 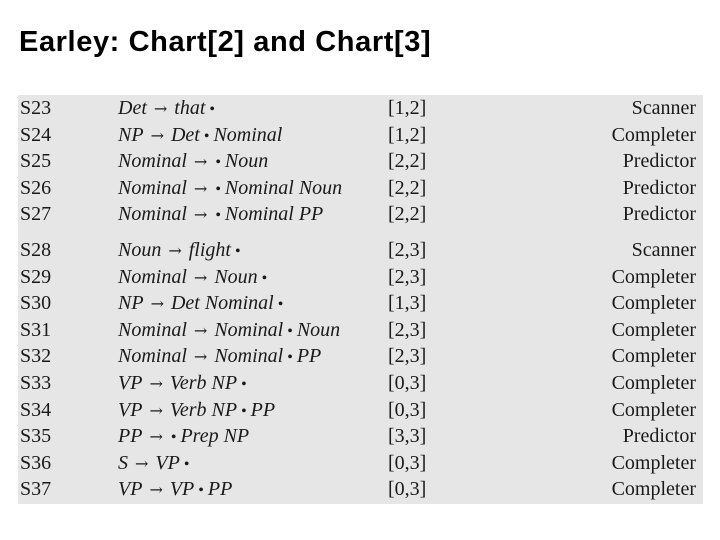 What do you see at coordinates (360, 214) in the screenshot?
I see `chart-state-row: S27 Nominal → • Nominal PP [2,2] Predictor` at bounding box center [360, 214].